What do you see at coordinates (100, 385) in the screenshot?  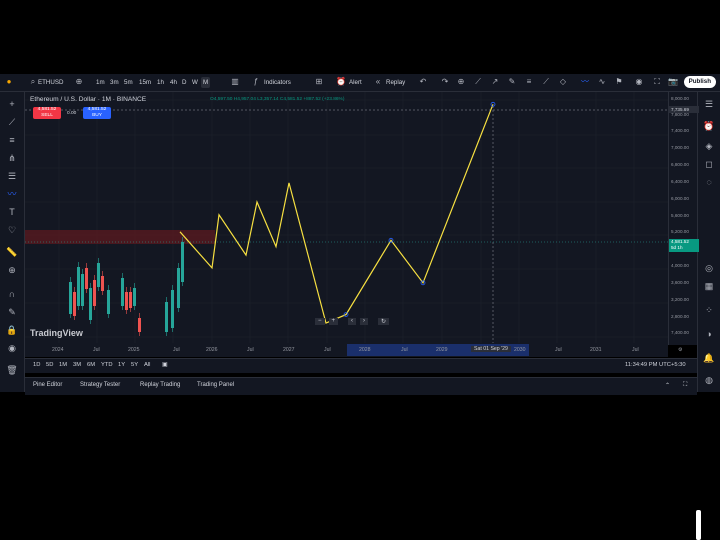 I see `tab-strategy-tester: Strategy Tester` at bounding box center [100, 385].